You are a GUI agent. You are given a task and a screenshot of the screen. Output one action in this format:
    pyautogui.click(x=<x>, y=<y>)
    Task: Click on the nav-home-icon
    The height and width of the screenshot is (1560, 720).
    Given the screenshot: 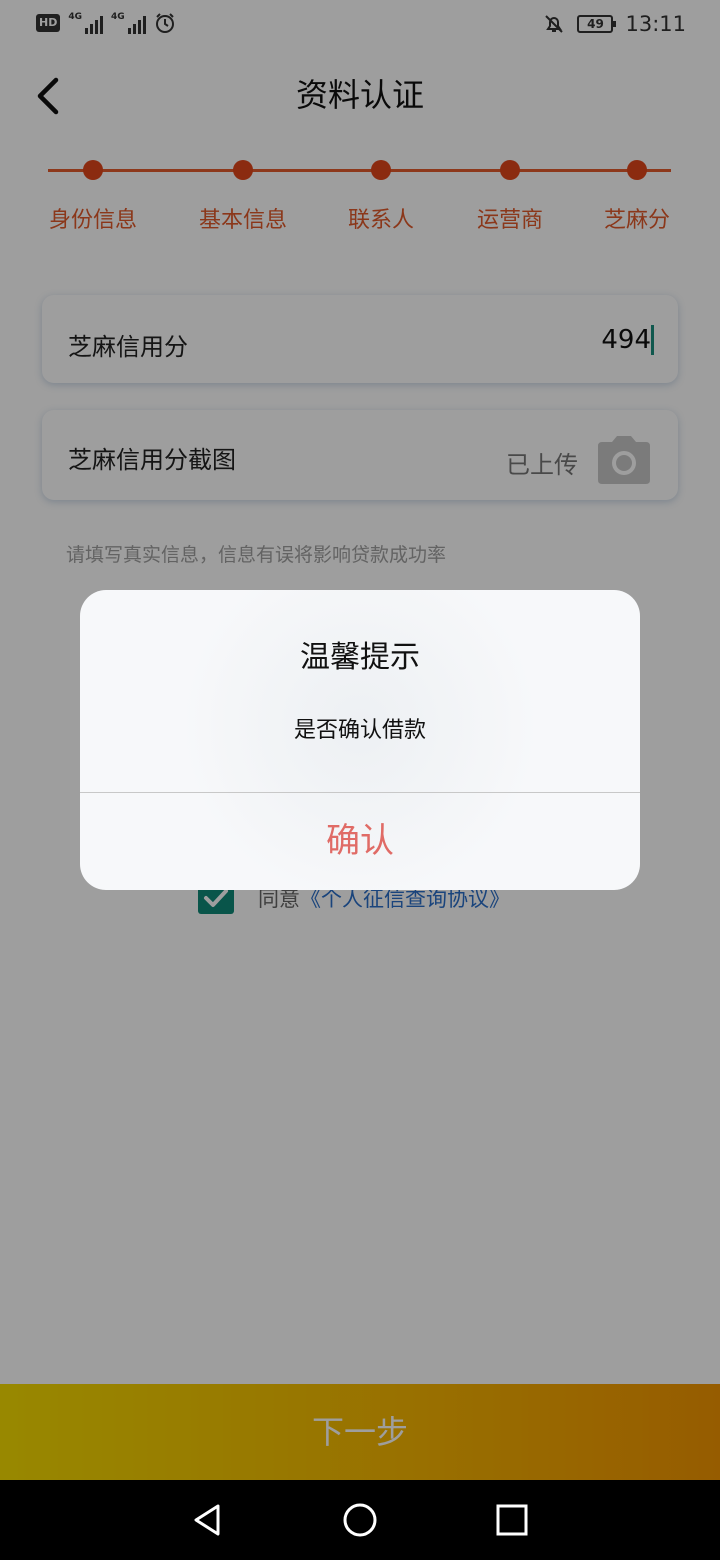 What is the action you would take?
    pyautogui.click(x=360, y=1520)
    